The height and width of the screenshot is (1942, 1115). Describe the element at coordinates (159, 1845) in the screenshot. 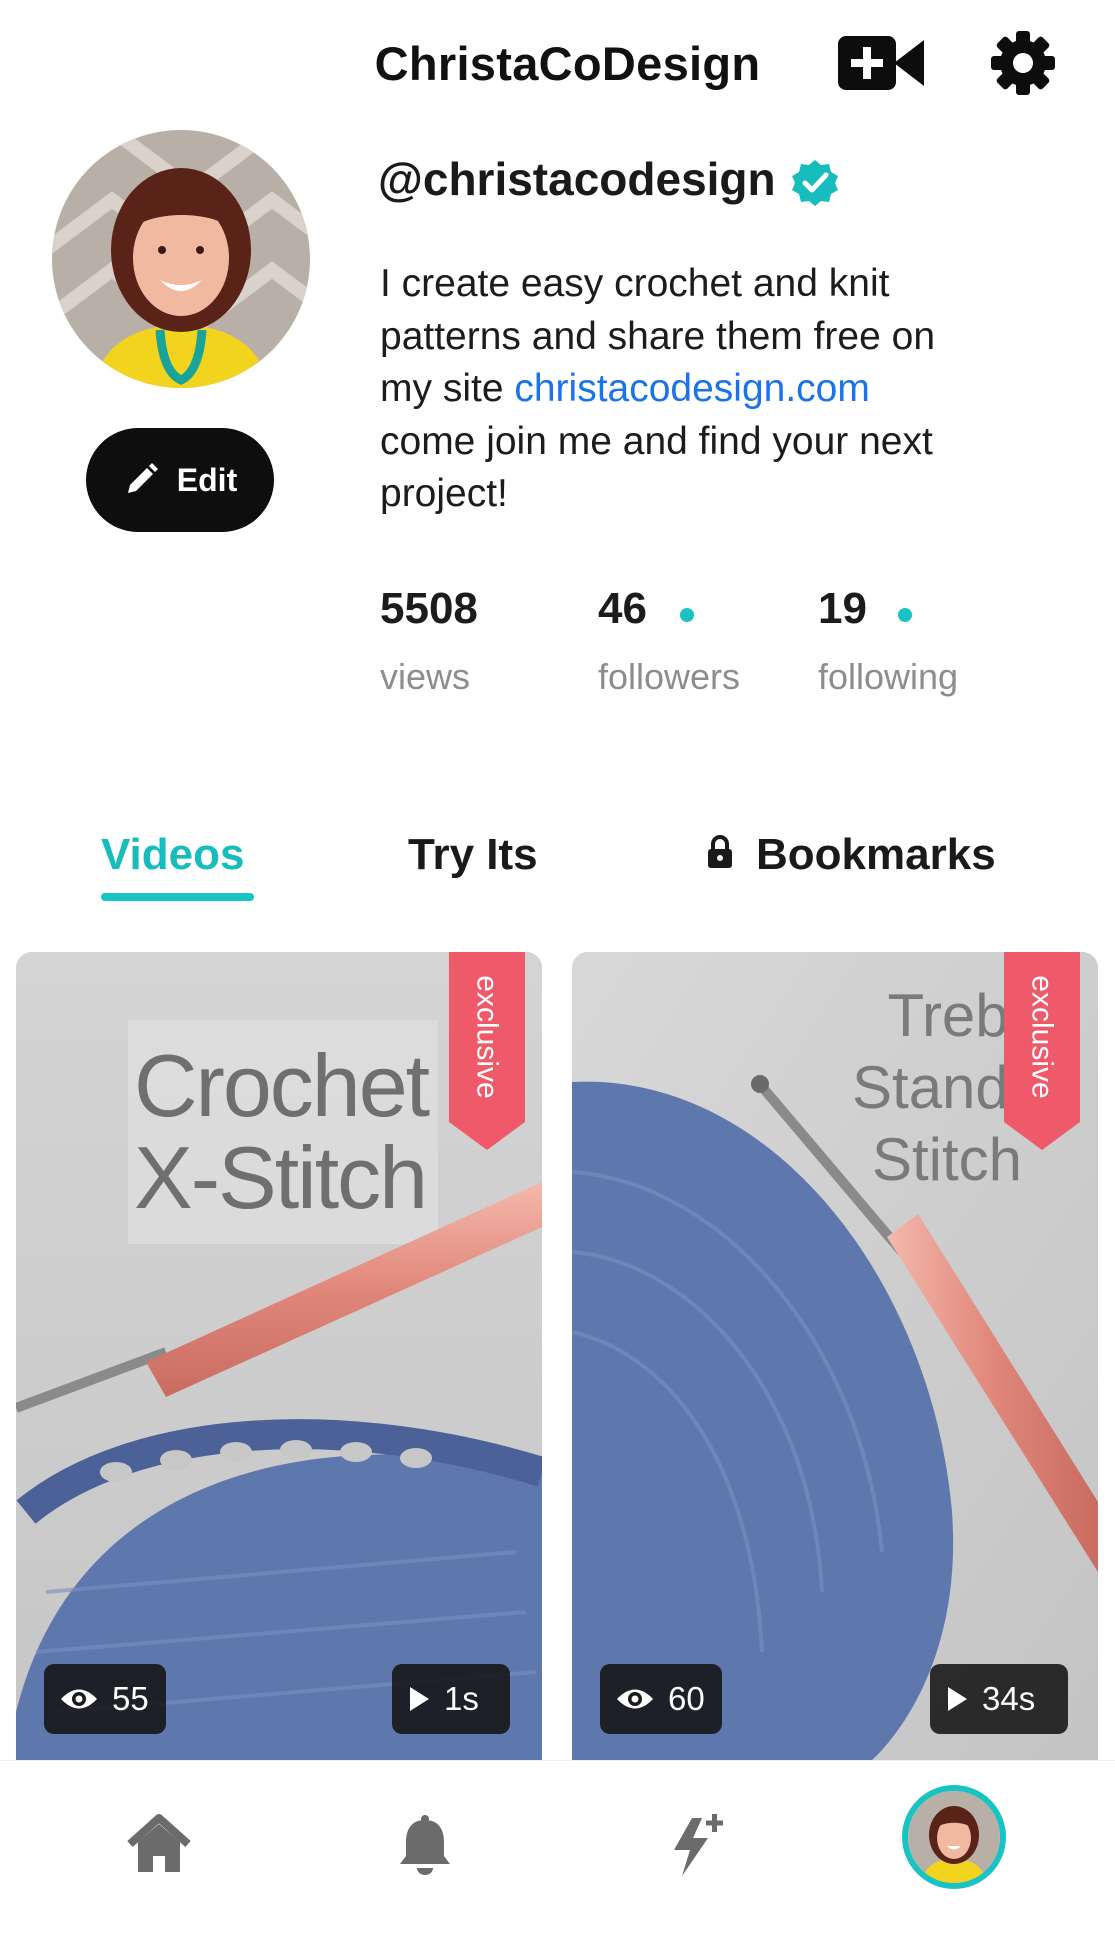

I see `home-icon` at that location.